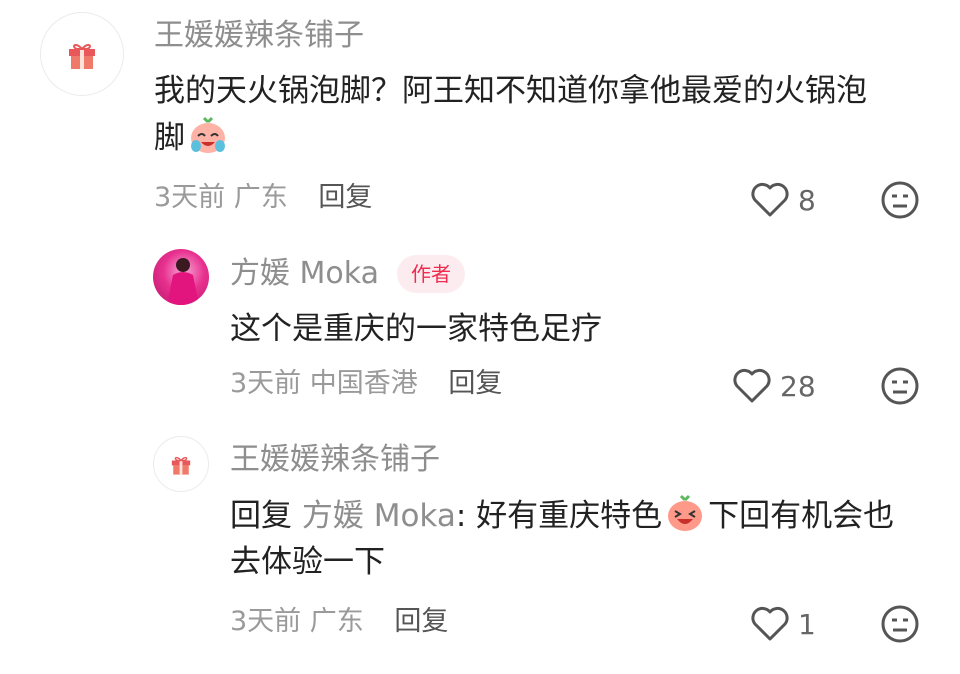 Image resolution: width=960 pixels, height=674 pixels. Describe the element at coordinates (366, 383) in the screenshot. I see `comment-meta: 3天前 中国香港 回复` at that location.